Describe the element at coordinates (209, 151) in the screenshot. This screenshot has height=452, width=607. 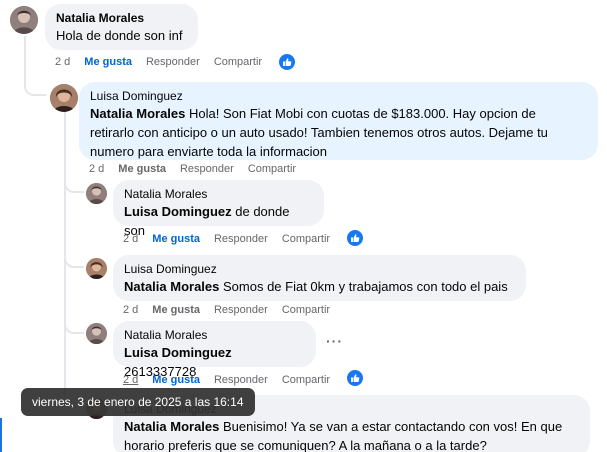
I see `comment-text-line3: numero para enviarte toda la informacion` at that location.